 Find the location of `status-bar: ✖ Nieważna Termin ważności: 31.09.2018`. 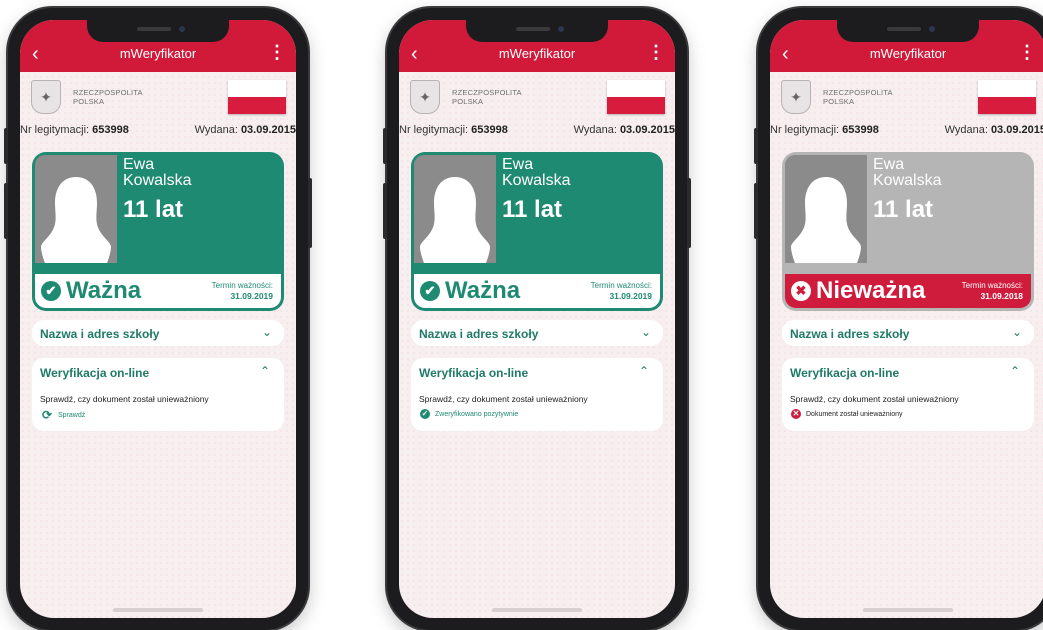

status-bar: ✖ Nieważna Termin ważności: 31.09.2018 is located at coordinates (908, 291).